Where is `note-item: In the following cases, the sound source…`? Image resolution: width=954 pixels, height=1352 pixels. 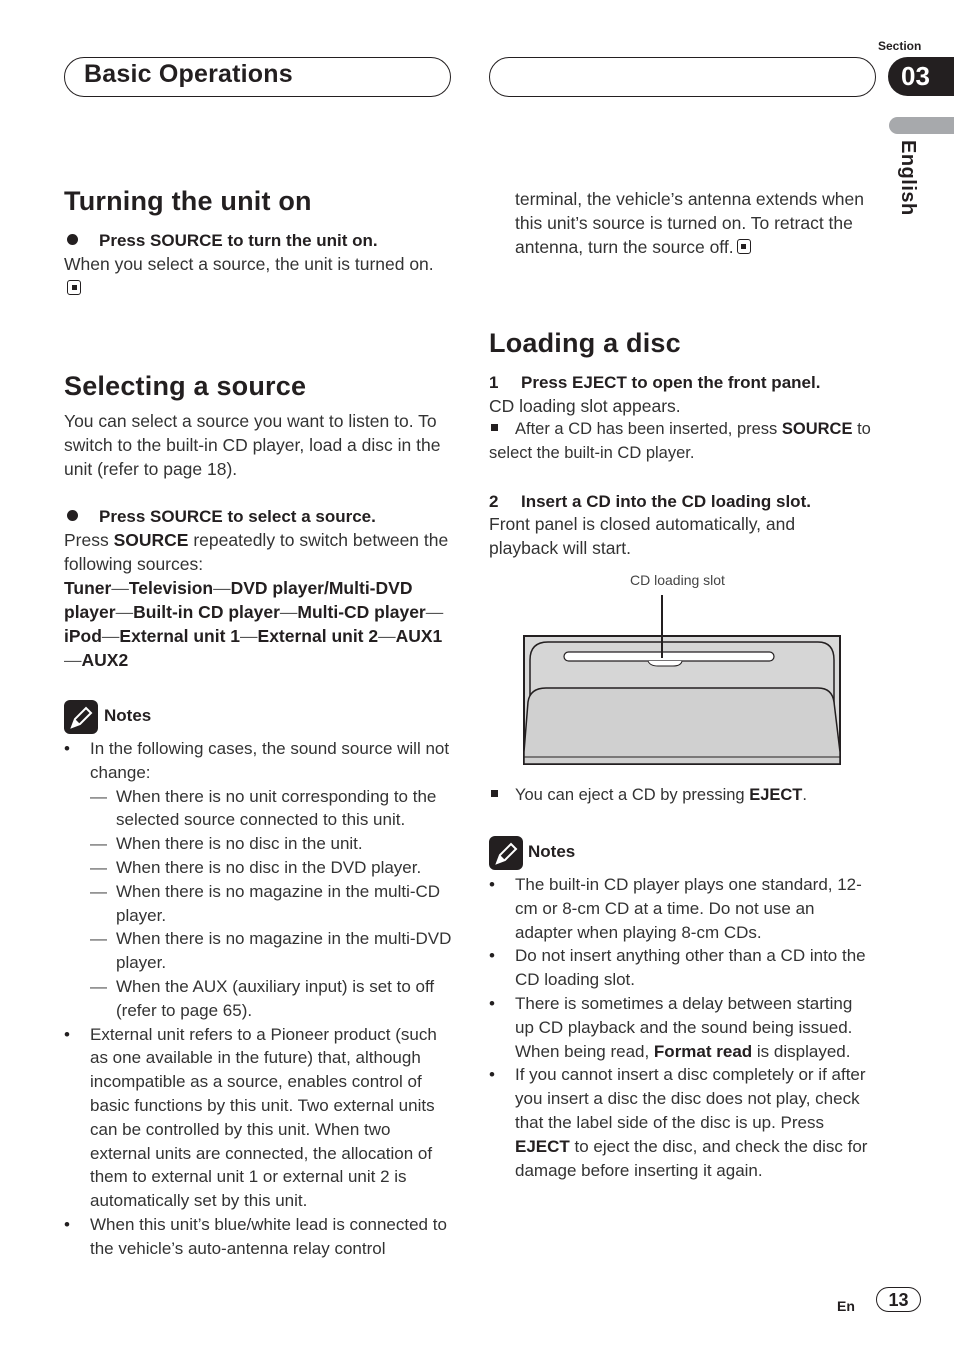
note-item: In the following cases, the sound source… is located at coordinates (259, 880).